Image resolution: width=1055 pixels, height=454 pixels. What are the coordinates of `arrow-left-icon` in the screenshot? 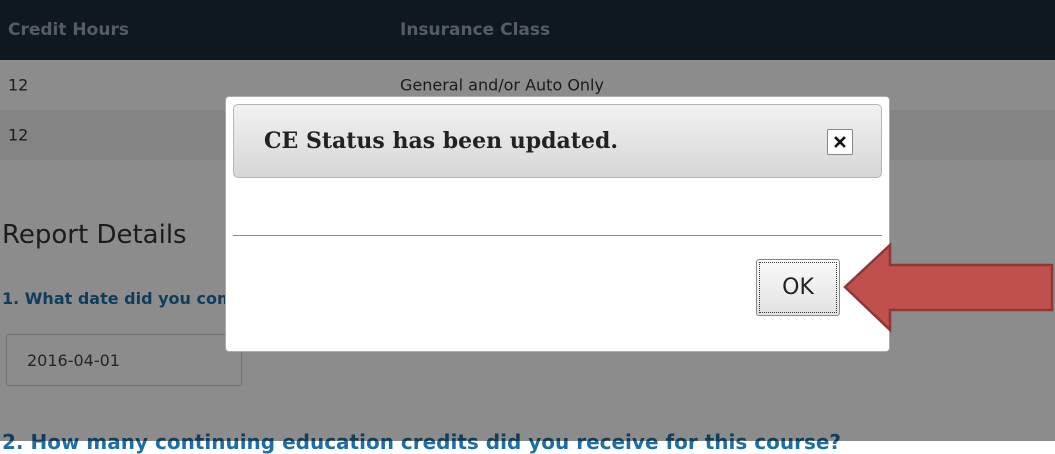 It's located at (948, 287).